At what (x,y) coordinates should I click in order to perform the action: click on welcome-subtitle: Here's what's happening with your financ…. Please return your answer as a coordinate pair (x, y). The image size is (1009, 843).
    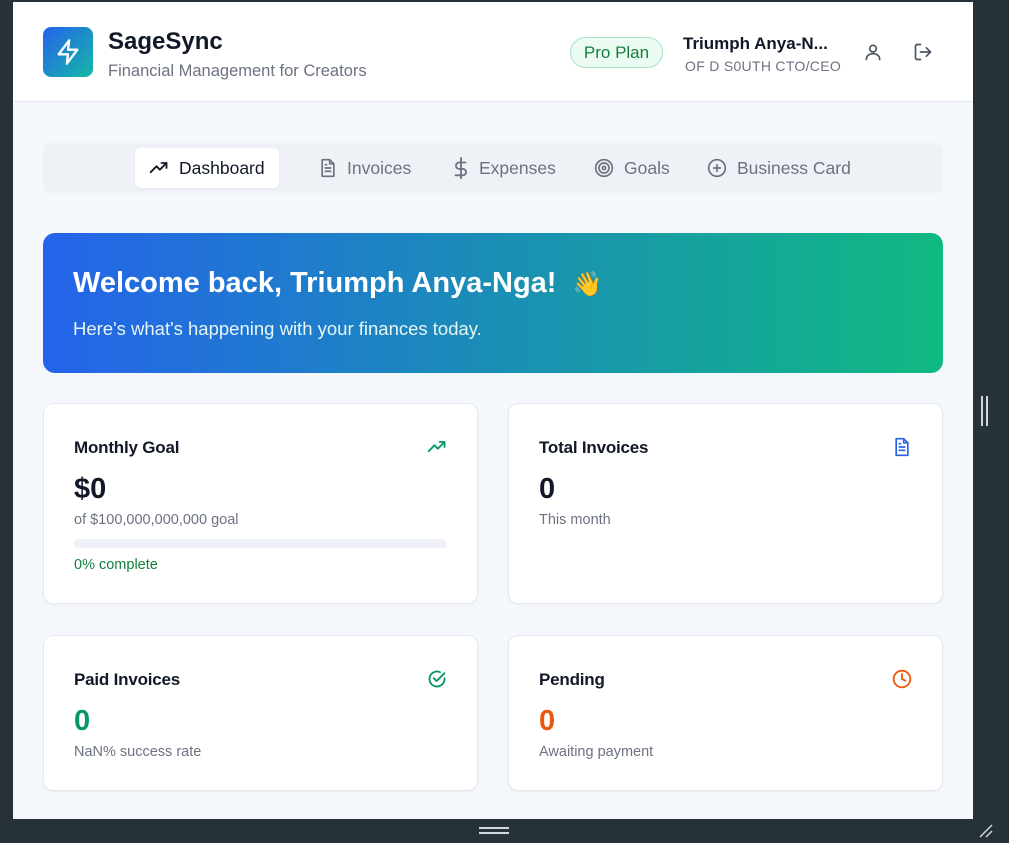
    Looking at the image, I should click on (277, 328).